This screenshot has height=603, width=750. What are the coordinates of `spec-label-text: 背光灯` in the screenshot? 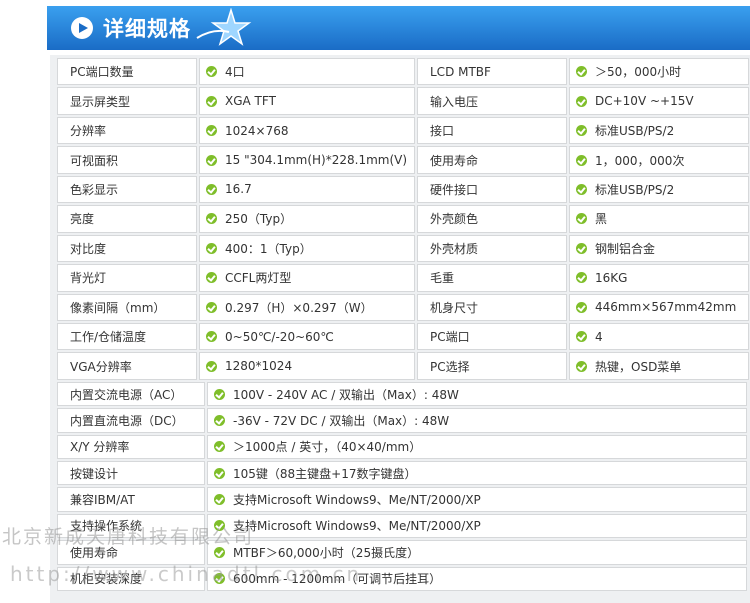 It's located at (88, 278).